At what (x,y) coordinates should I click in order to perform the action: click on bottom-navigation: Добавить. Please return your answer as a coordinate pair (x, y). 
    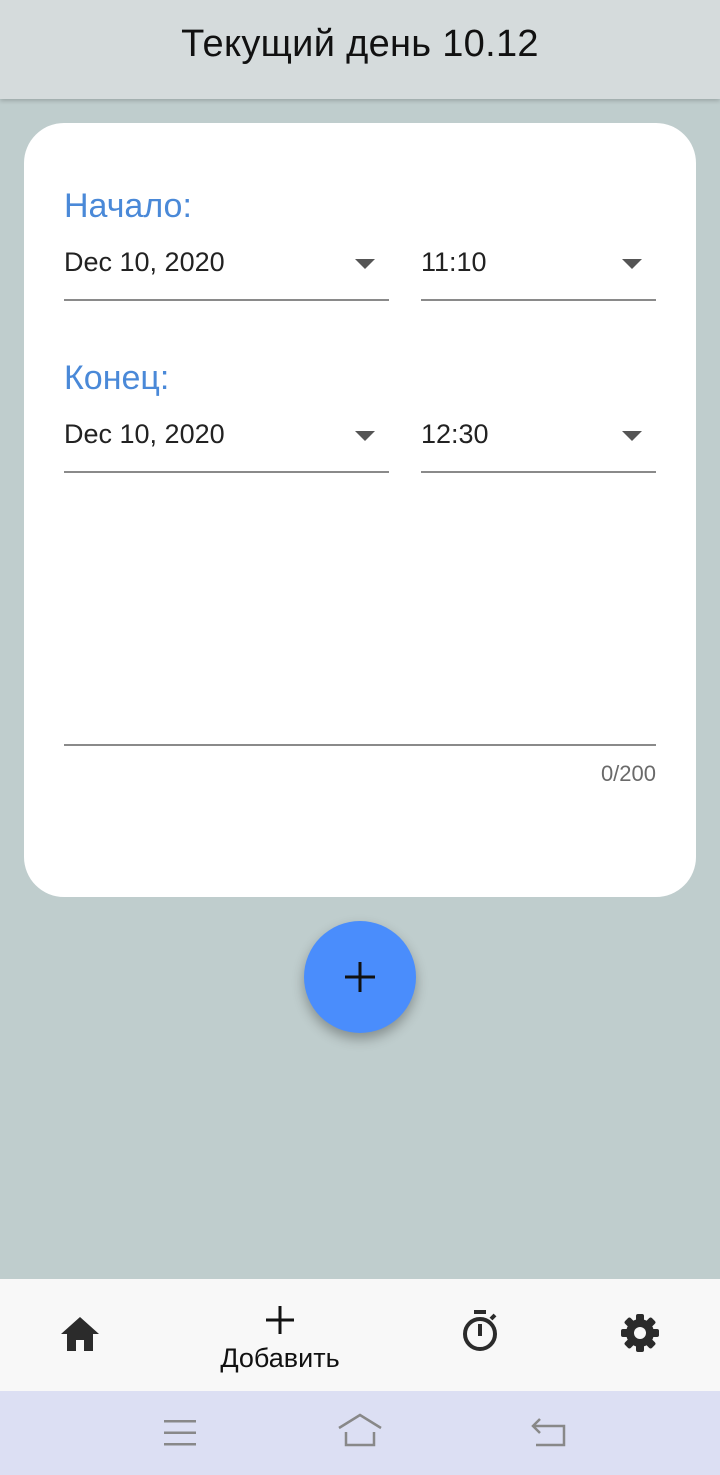
    Looking at the image, I should click on (360, 1335).